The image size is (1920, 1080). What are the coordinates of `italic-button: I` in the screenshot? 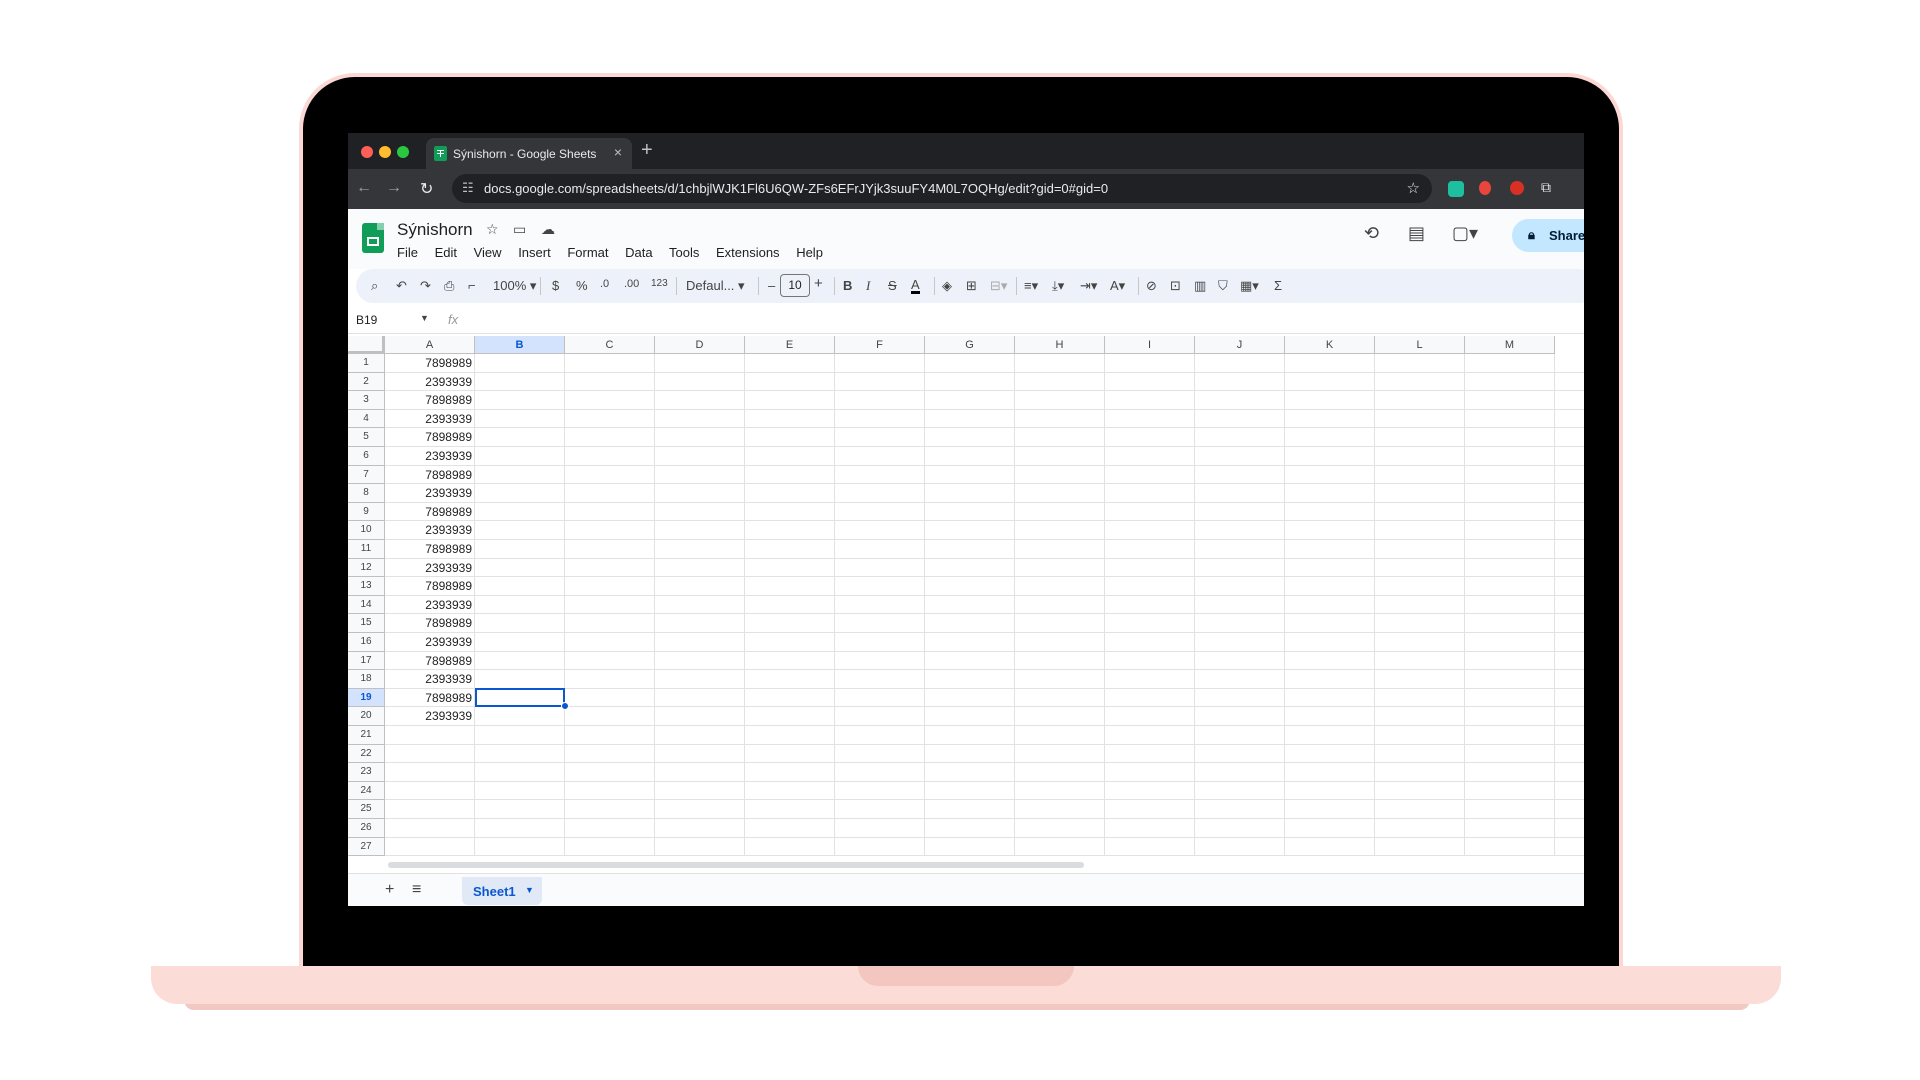 It's located at (868, 286).